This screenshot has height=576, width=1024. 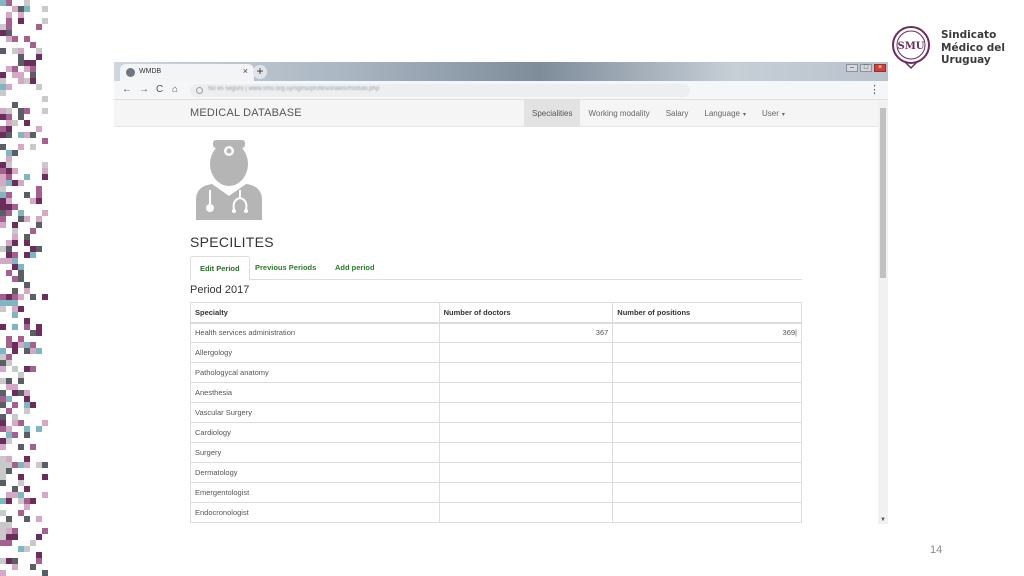 What do you see at coordinates (199, 90) in the screenshot?
I see `site-info-icon` at bounding box center [199, 90].